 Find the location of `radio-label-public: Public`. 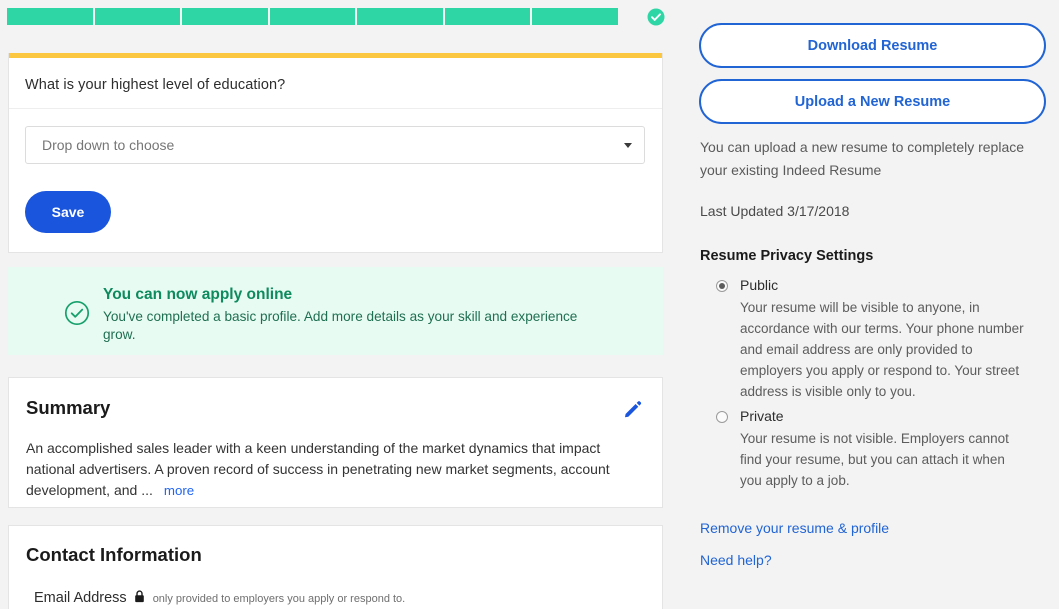

radio-label-public: Public is located at coordinates (759, 285).